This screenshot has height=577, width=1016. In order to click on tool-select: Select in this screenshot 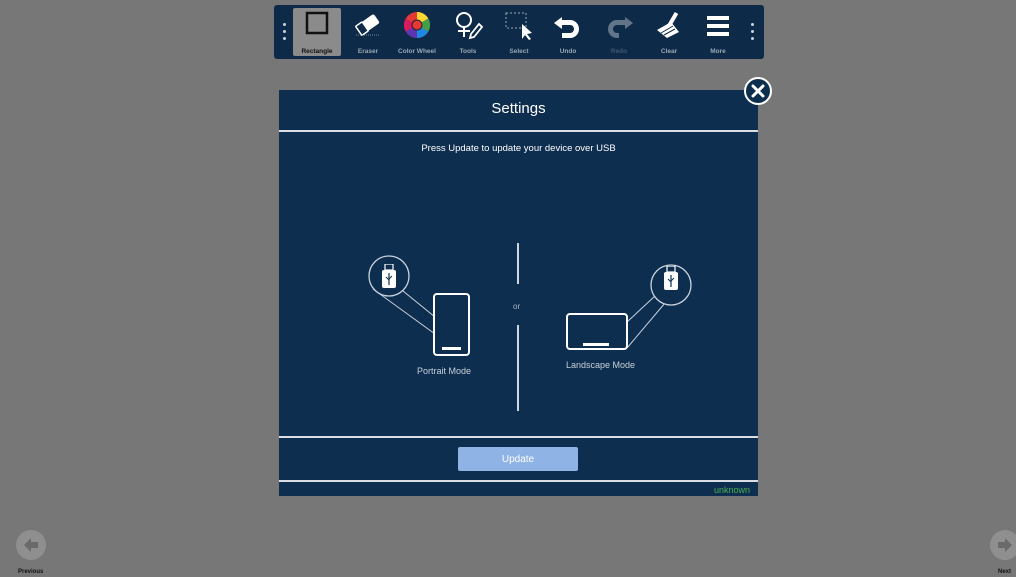, I will do `click(519, 32)`.